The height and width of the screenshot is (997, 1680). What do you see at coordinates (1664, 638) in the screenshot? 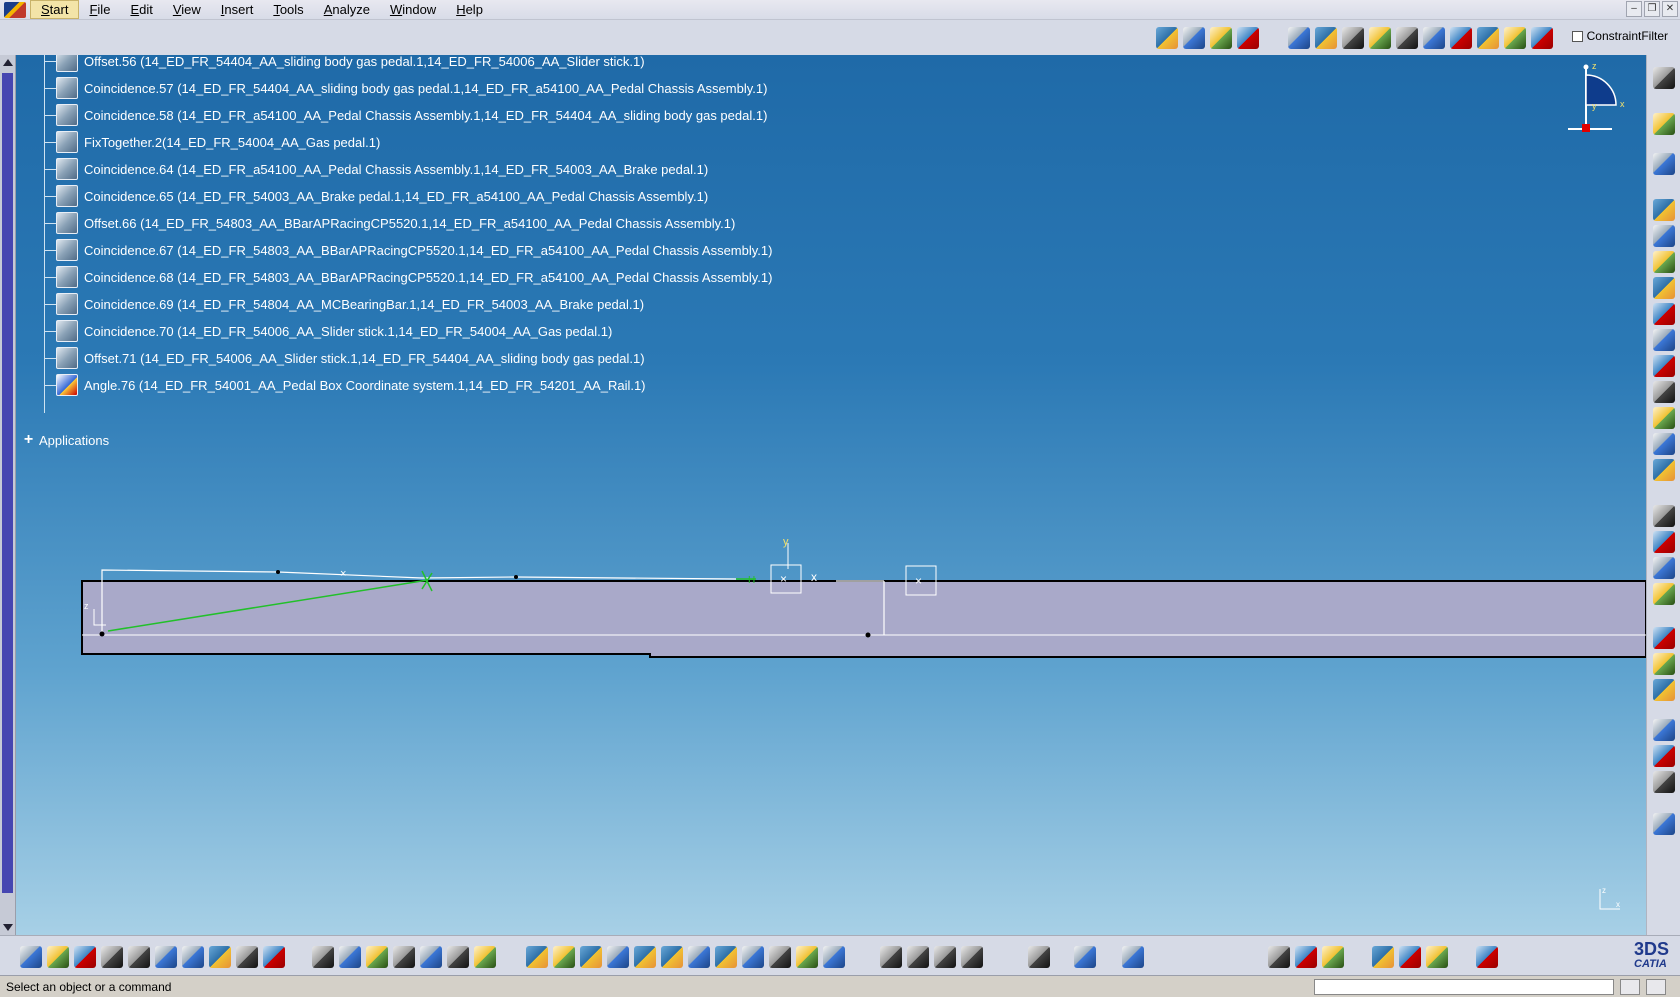
I see `catalog-icon` at bounding box center [1664, 638].